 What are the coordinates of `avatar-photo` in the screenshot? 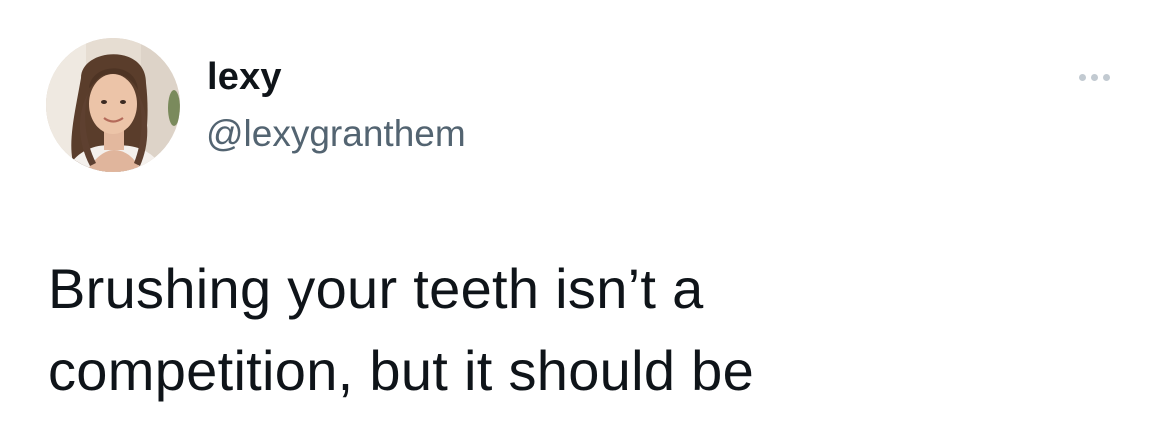 It's located at (113, 105).